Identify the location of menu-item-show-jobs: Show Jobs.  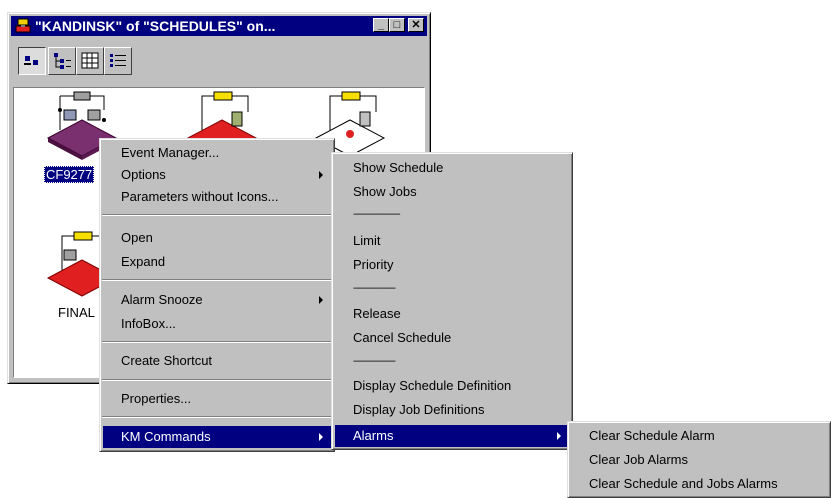
(452, 192).